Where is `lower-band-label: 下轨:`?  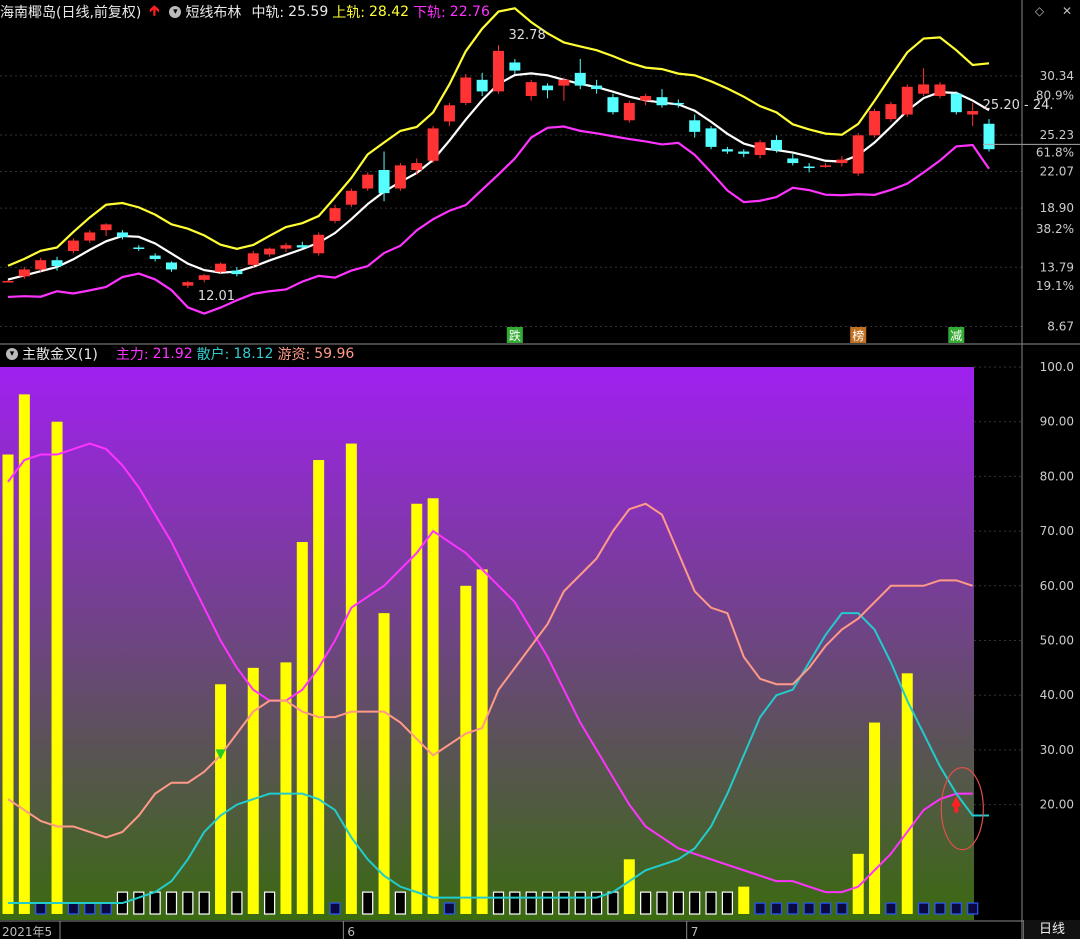 lower-band-label: 下轨: is located at coordinates (429, 13).